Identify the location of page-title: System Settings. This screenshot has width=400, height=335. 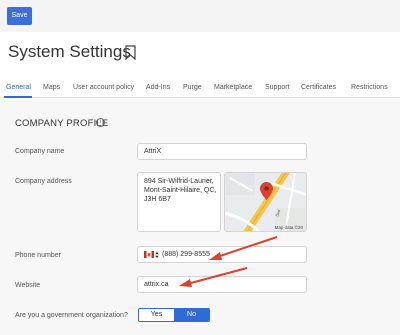
(69, 51).